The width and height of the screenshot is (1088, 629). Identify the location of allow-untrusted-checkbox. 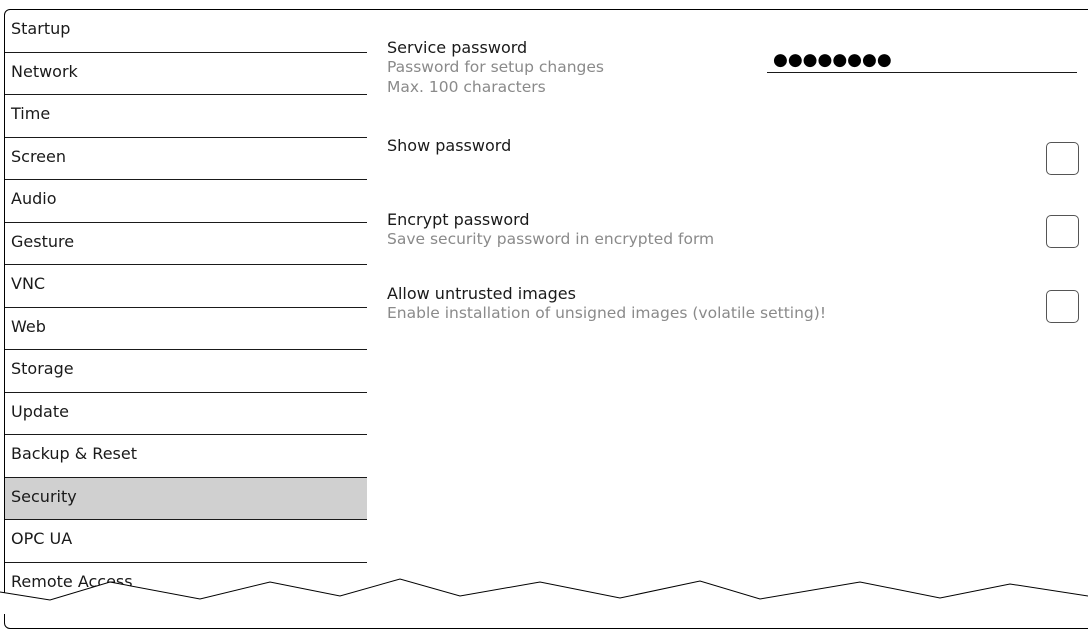
(1062, 306).